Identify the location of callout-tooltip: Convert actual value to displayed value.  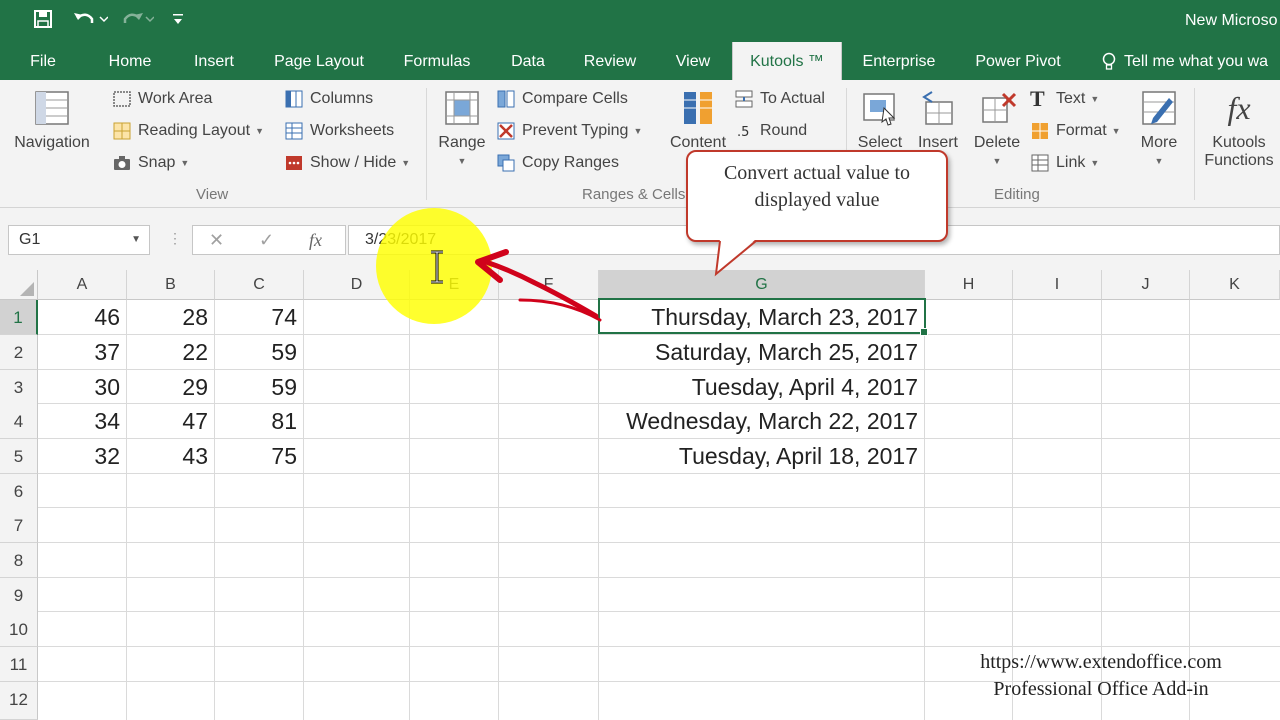
(817, 196).